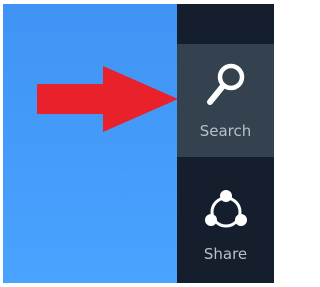  I want to click on red-arrow-icon, so click(107, 99).